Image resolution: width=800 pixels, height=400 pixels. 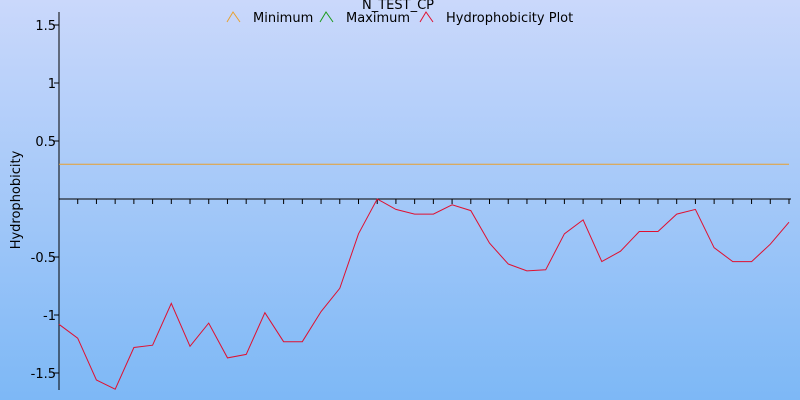 I want to click on y-tick-label: 1.5, so click(x=45, y=26).